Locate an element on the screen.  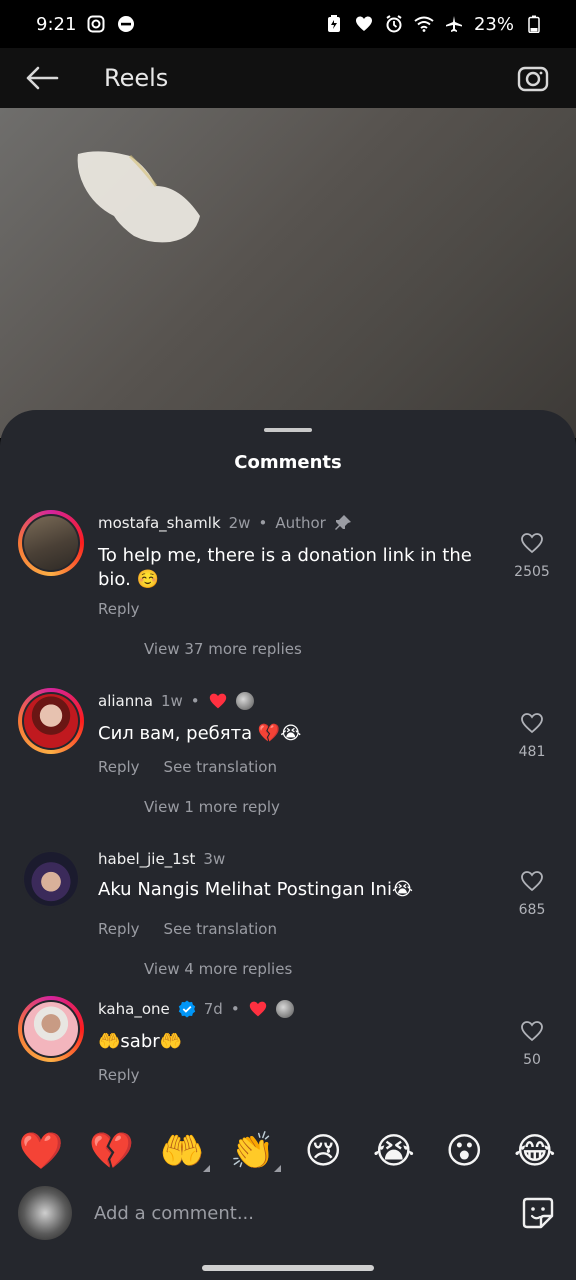
comment-username: habel_jie_1st is located at coordinates (146, 859).